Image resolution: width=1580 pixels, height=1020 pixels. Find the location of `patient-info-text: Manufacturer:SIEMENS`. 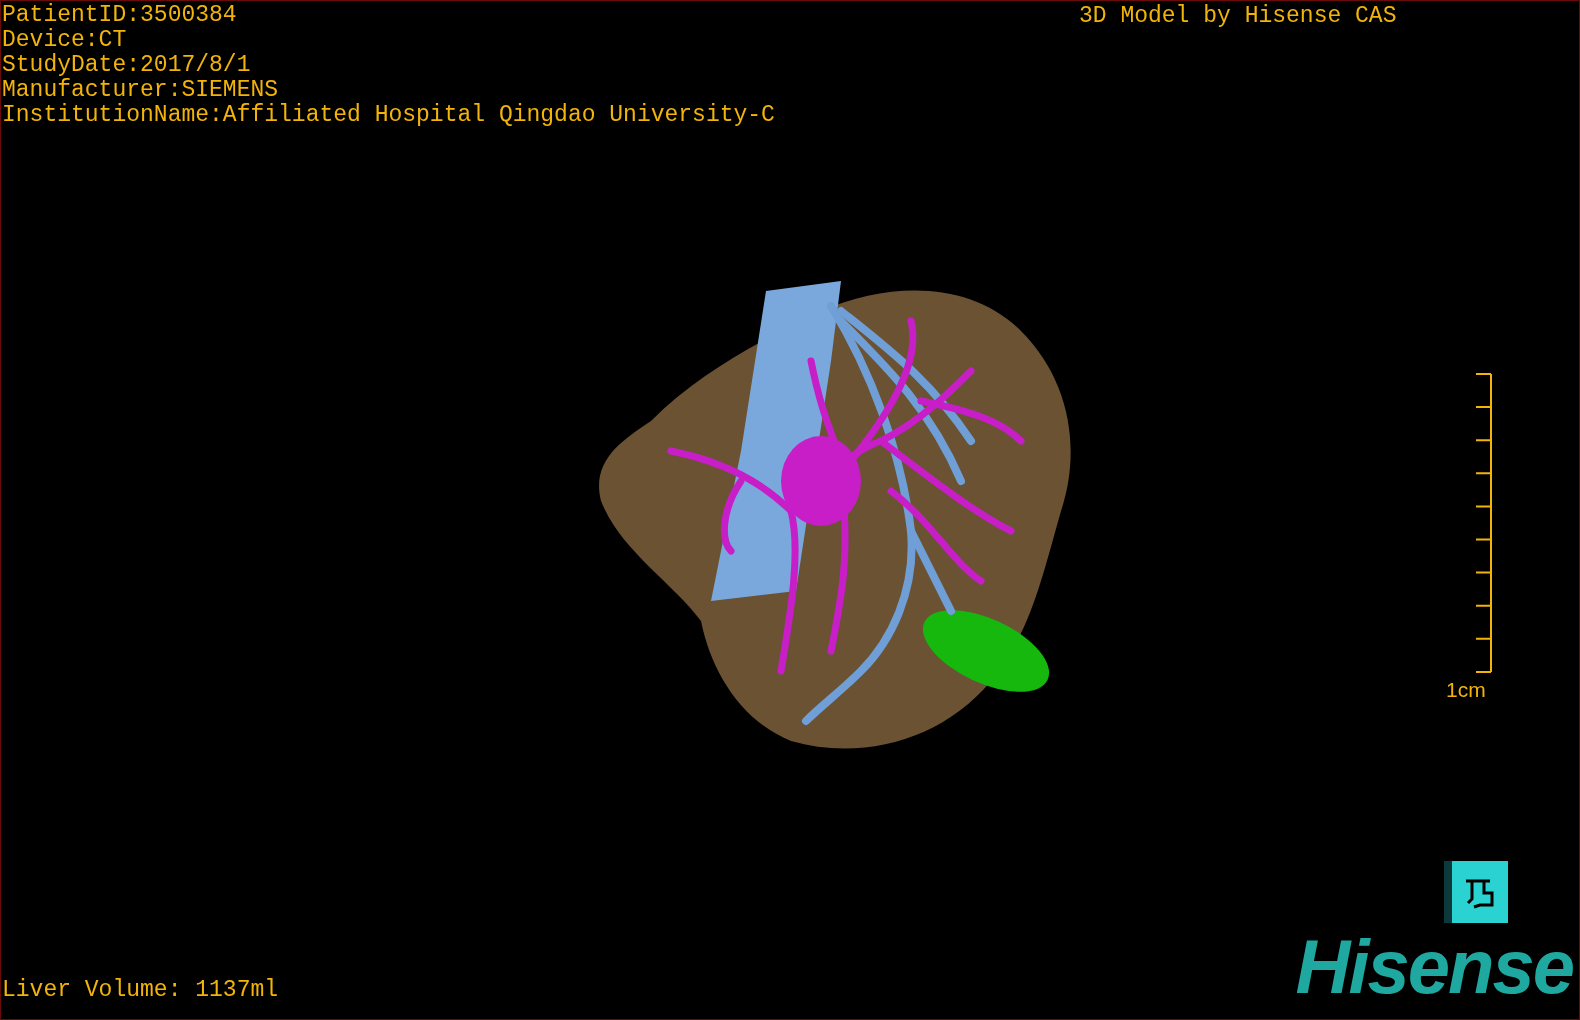

patient-info-text: Manufacturer:SIEMENS is located at coordinates (141, 90).